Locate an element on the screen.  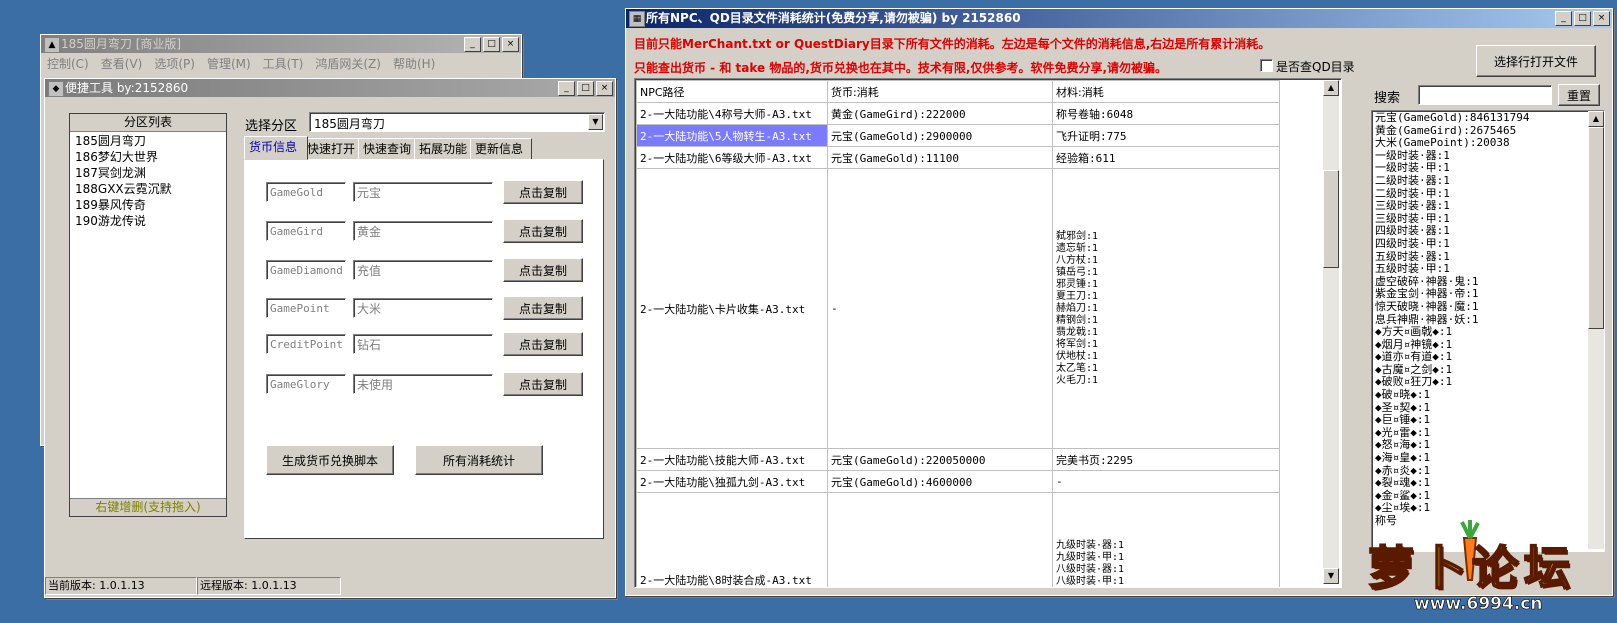
all-stats-button: 所有消耗统计 is located at coordinates (479, 460).